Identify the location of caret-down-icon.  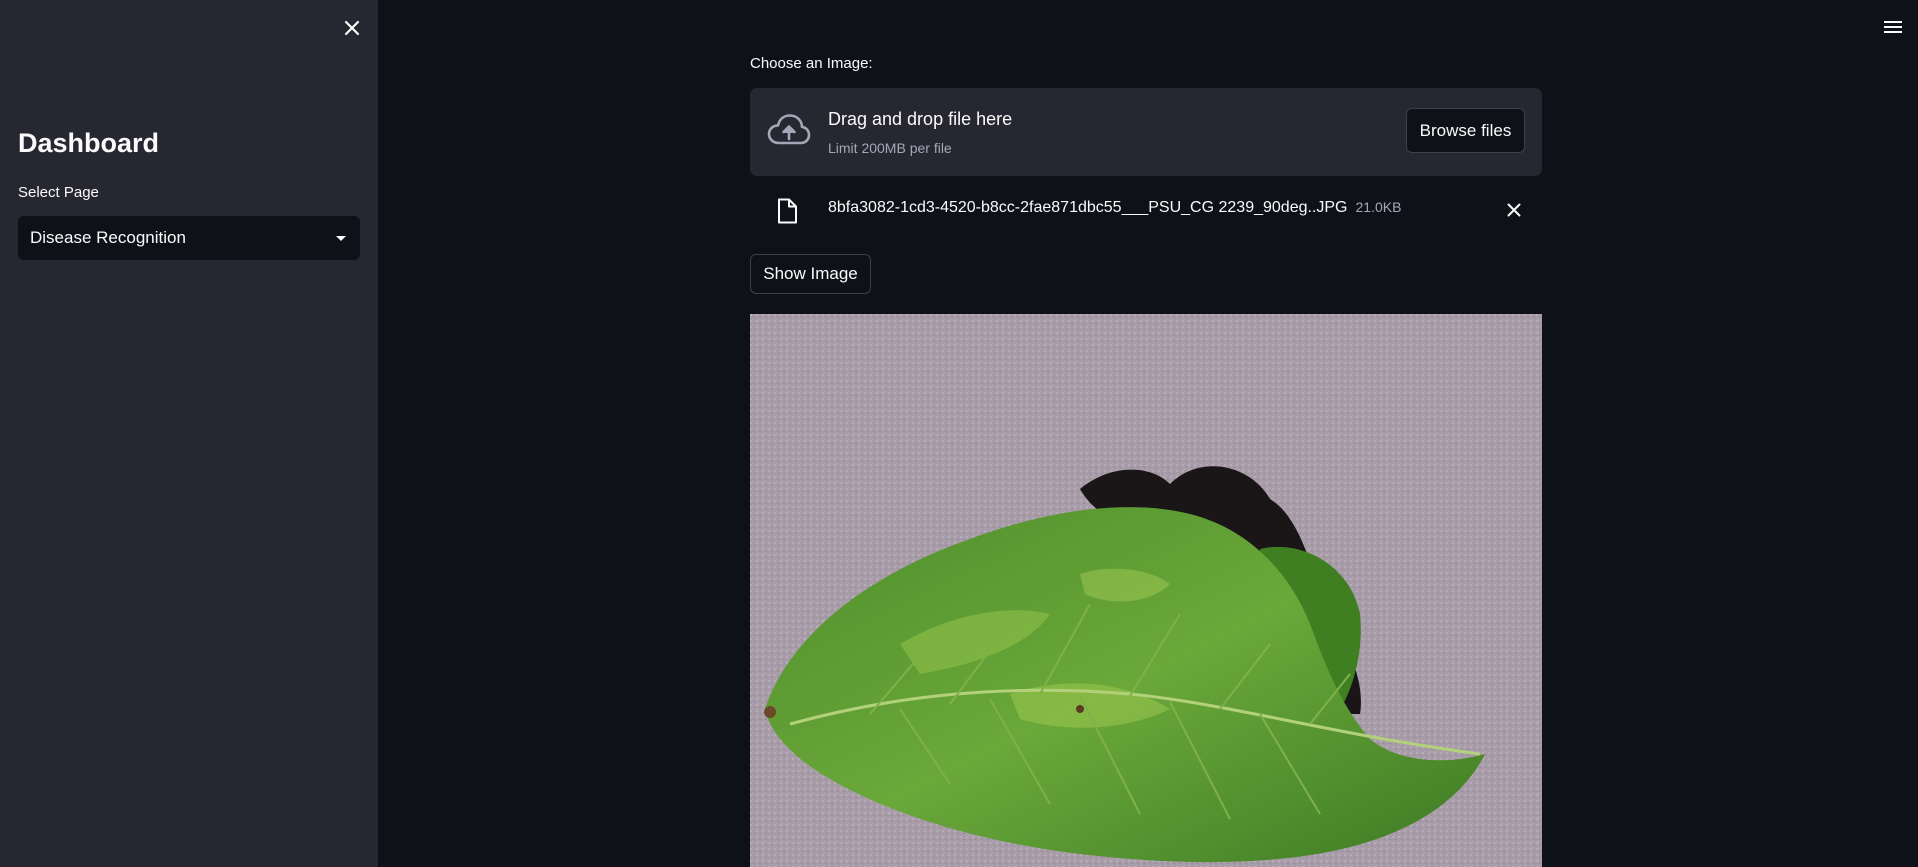
(341, 238).